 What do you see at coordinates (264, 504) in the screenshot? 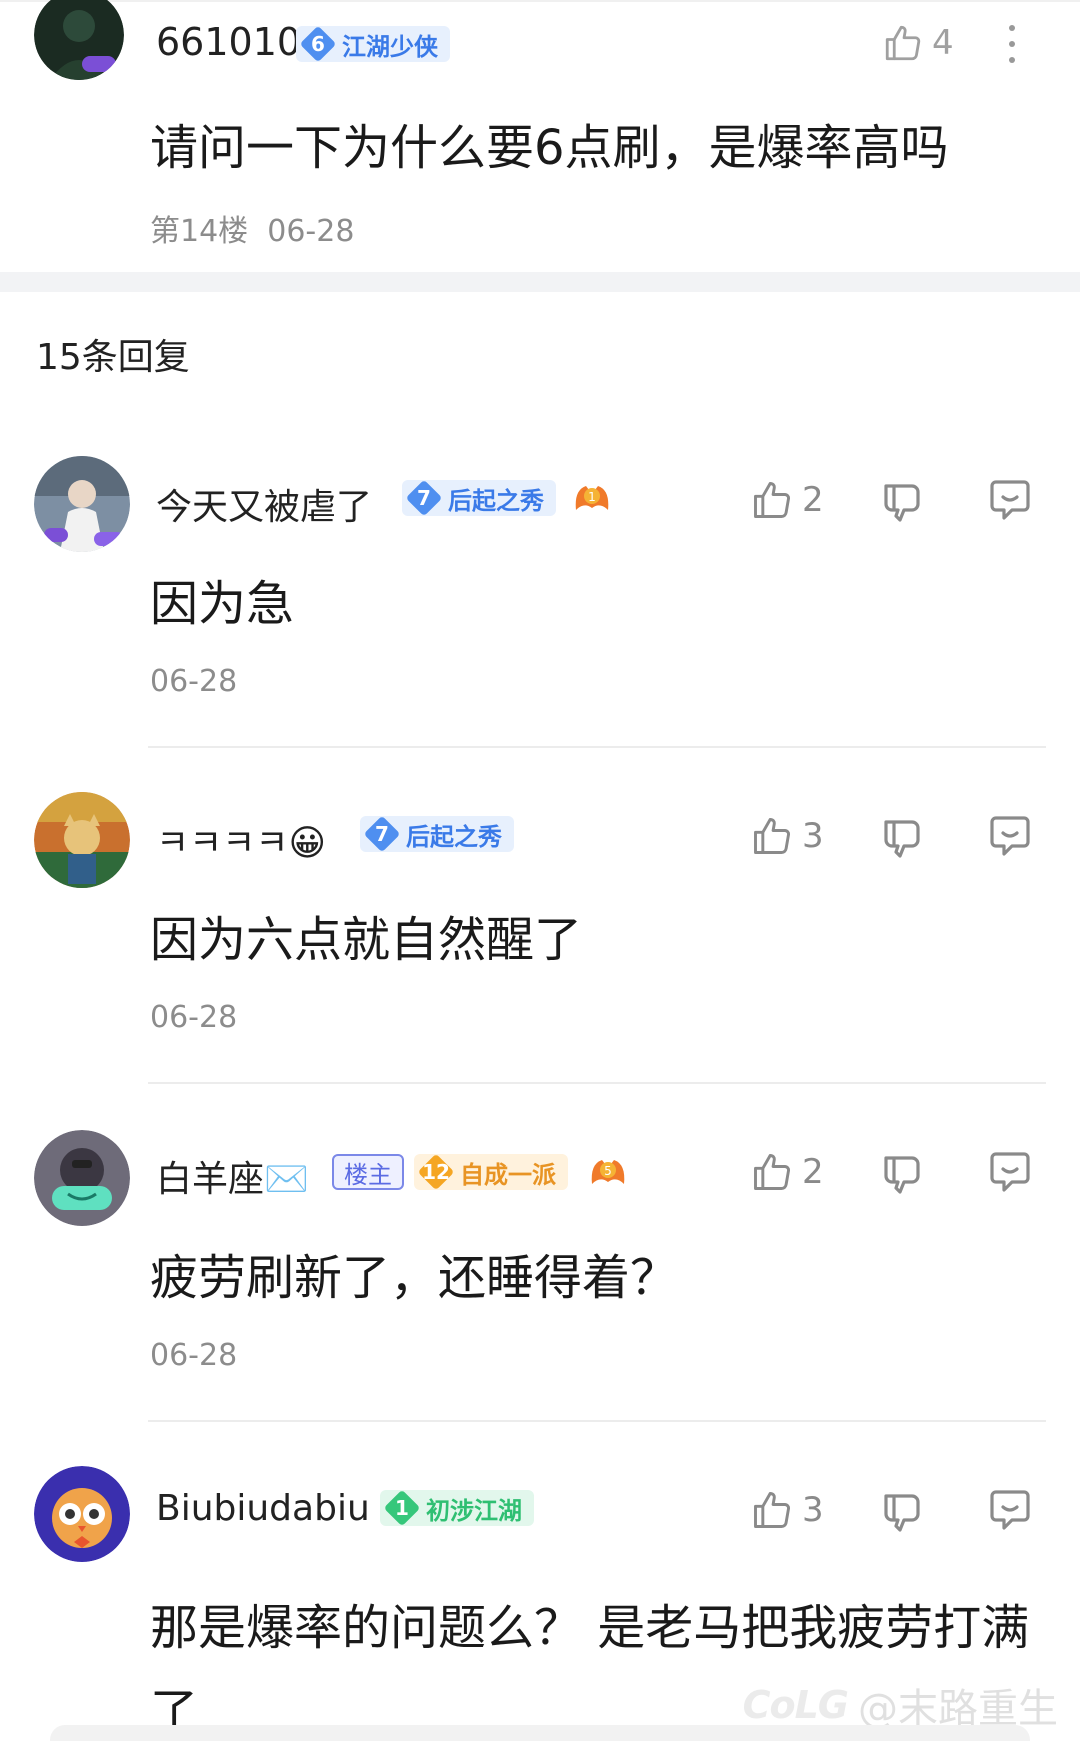
I see `reply-username: 今天又被虐了` at bounding box center [264, 504].